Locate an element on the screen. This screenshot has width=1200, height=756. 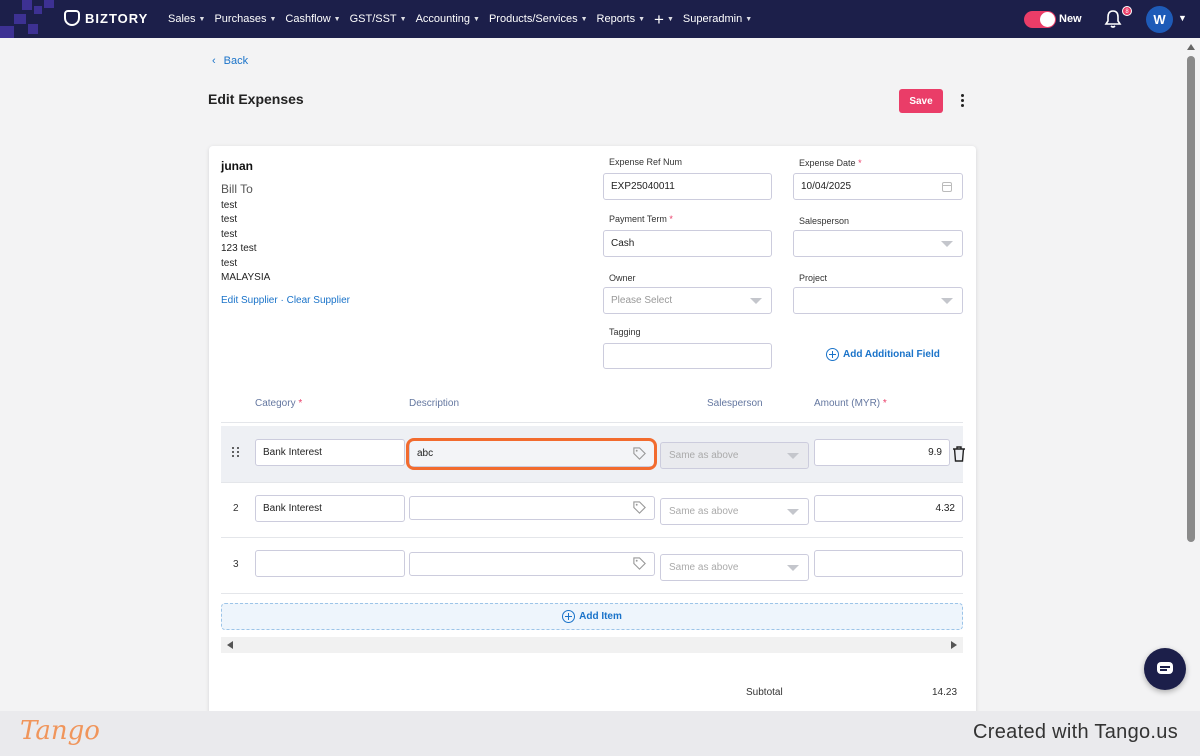
biztory-logo: BIZTORY is located at coordinates (106, 18).